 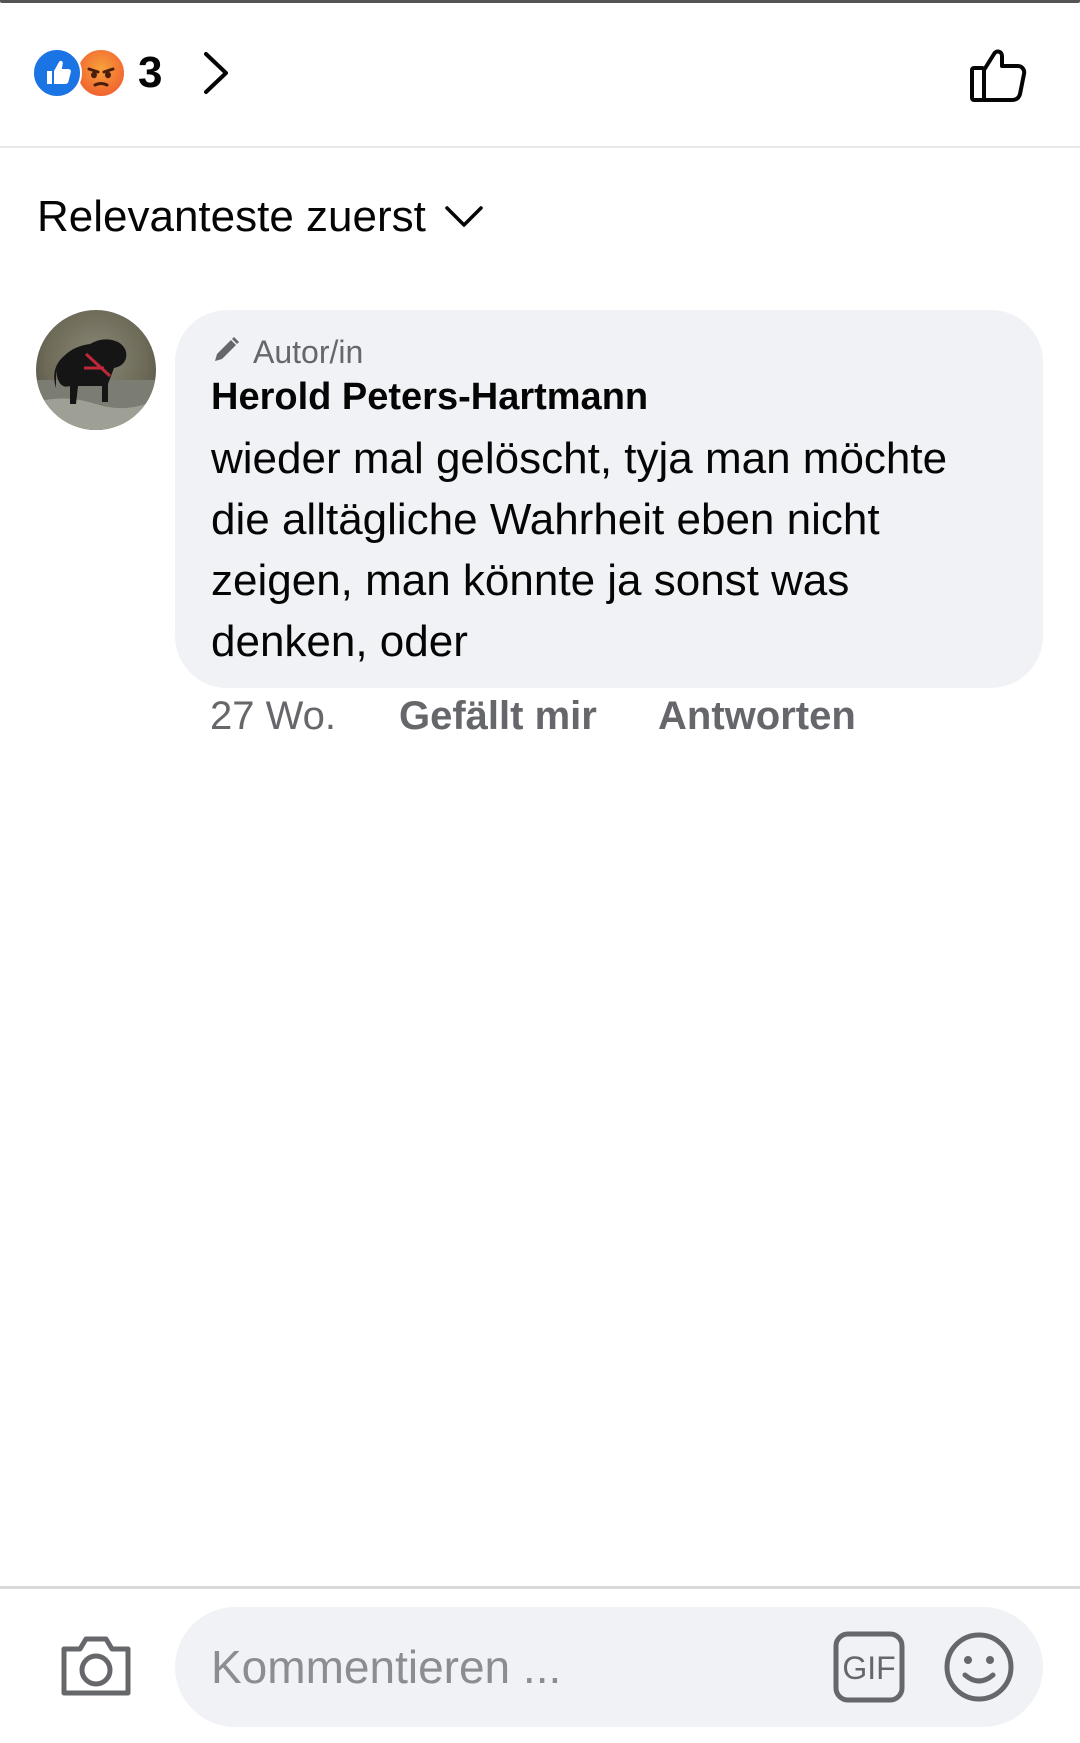 What do you see at coordinates (540, 74) in the screenshot?
I see `reactions-header: 3` at bounding box center [540, 74].